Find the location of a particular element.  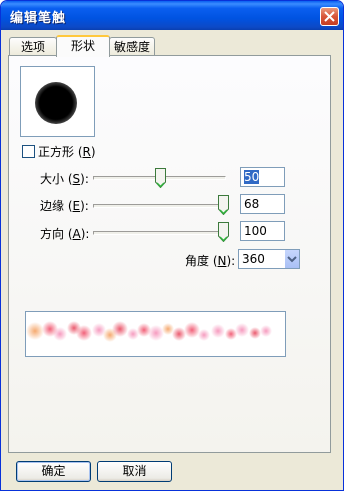

chevron-down-icon is located at coordinates (292, 259).